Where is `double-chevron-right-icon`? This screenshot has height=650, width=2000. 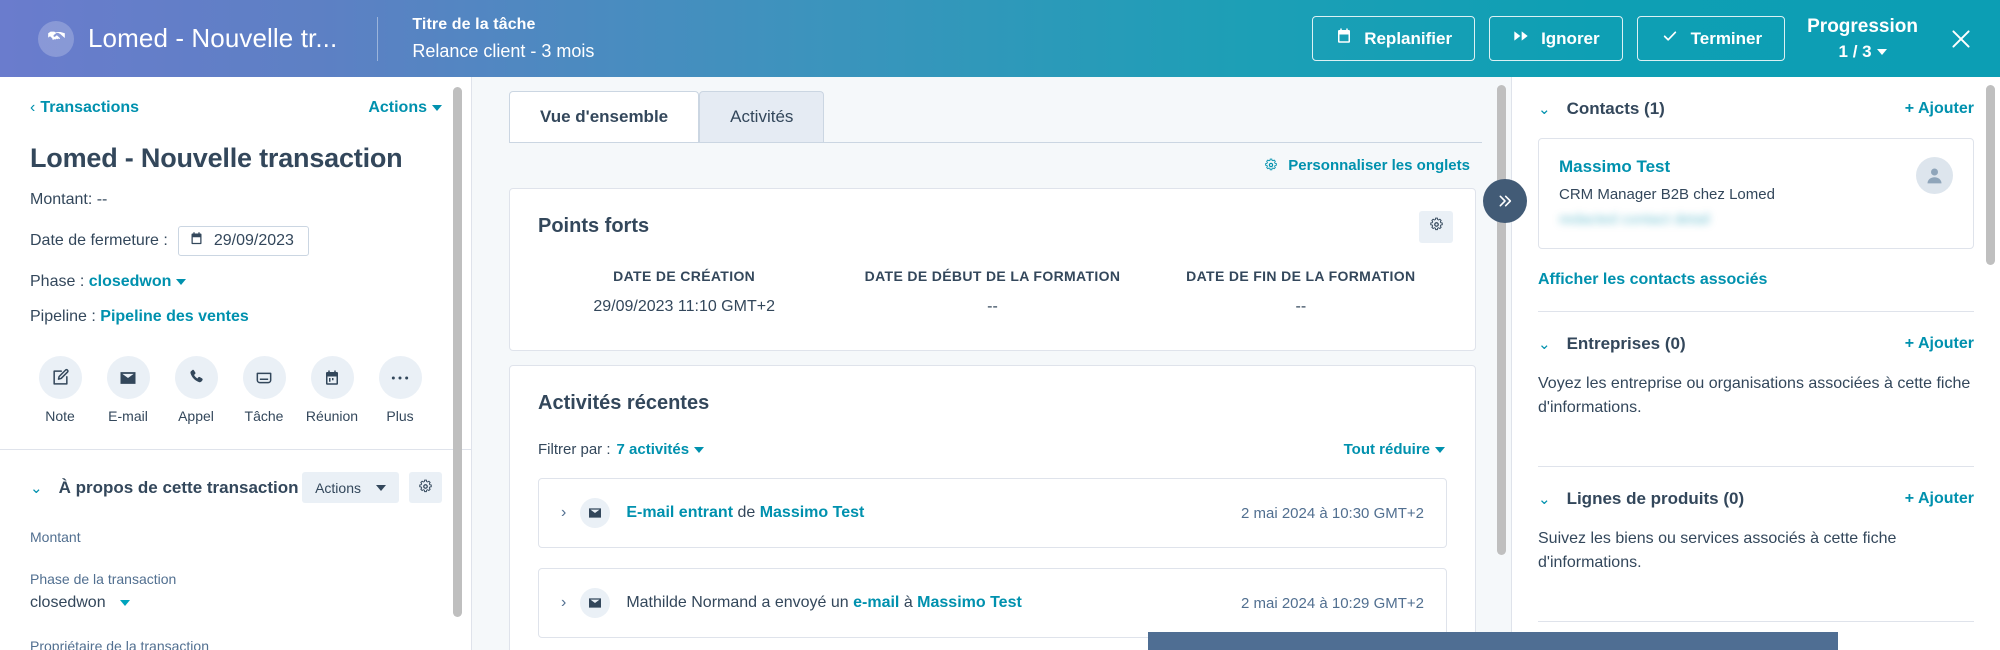 double-chevron-right-icon is located at coordinates (1505, 201).